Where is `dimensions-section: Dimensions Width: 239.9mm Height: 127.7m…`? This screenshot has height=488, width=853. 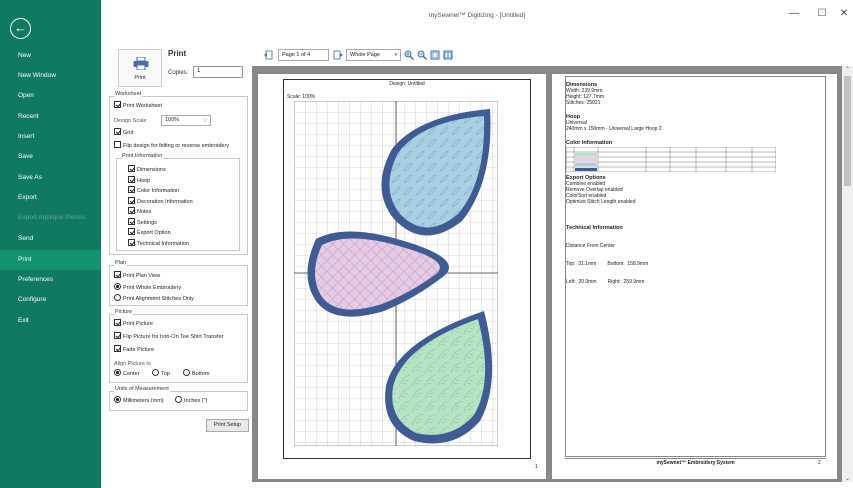
dimensions-section: Dimensions Width: 239.9mm Height: 127.7m… is located at coordinates (585, 94).